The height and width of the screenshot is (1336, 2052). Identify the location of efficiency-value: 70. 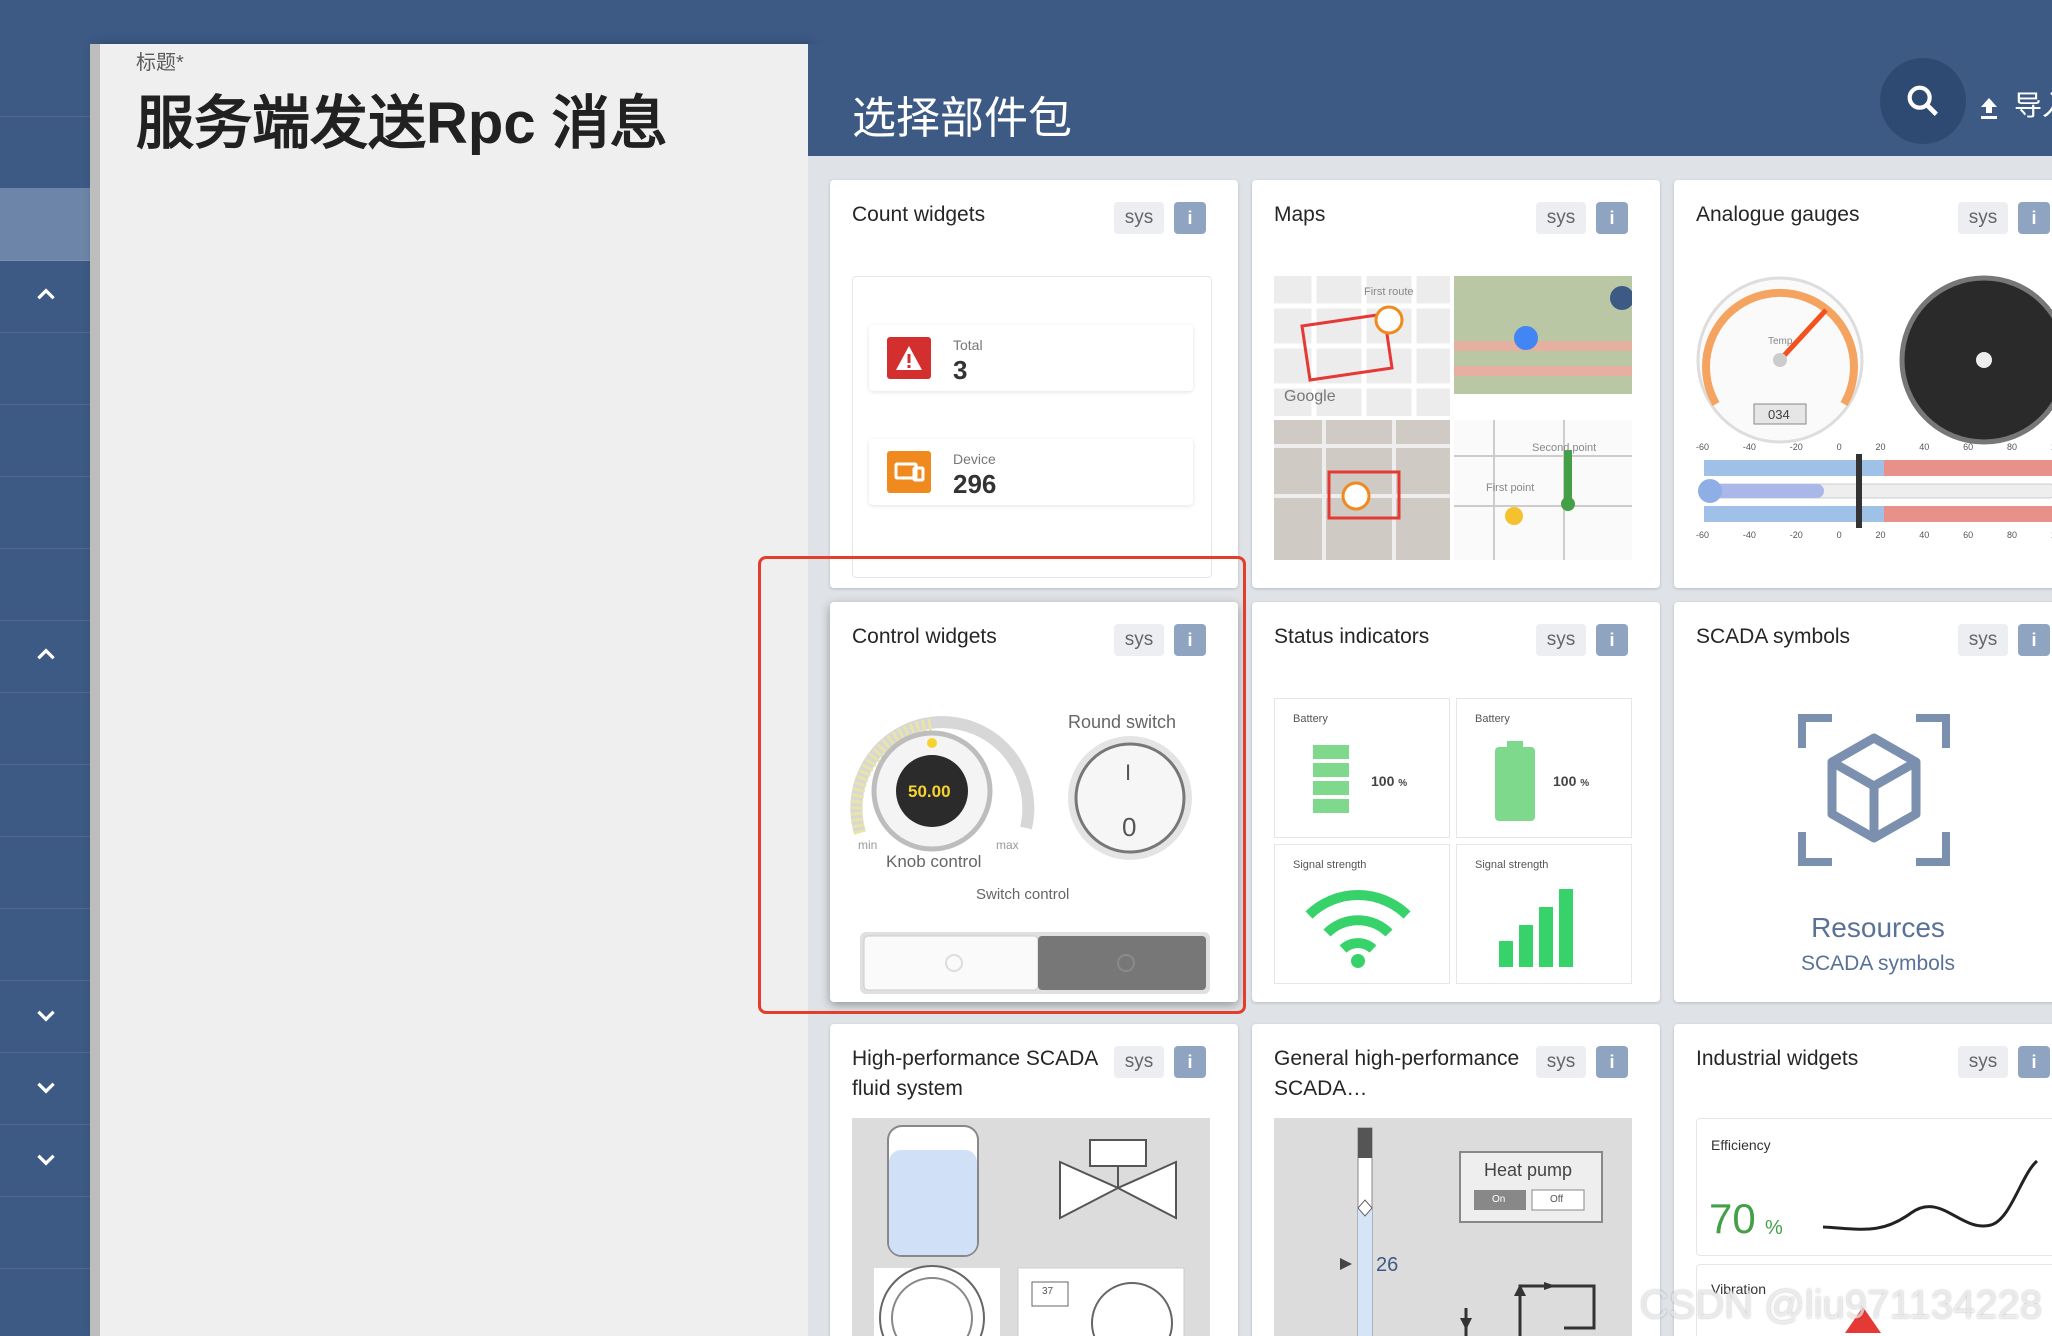
(1732, 1218).